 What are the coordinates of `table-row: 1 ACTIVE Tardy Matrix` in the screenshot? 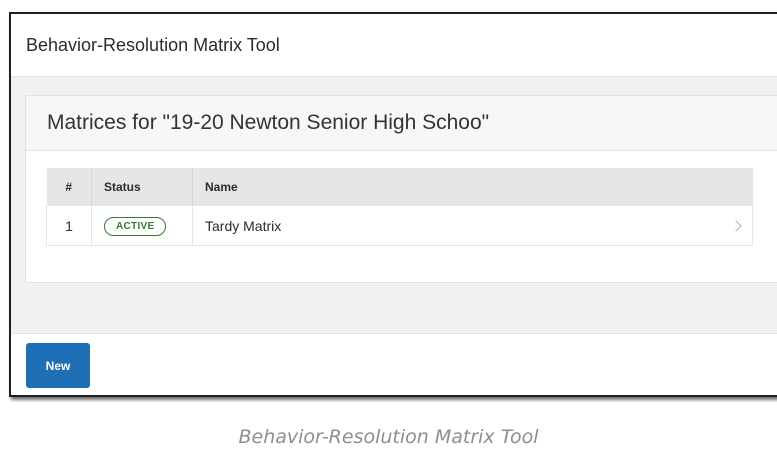 It's located at (399, 226).